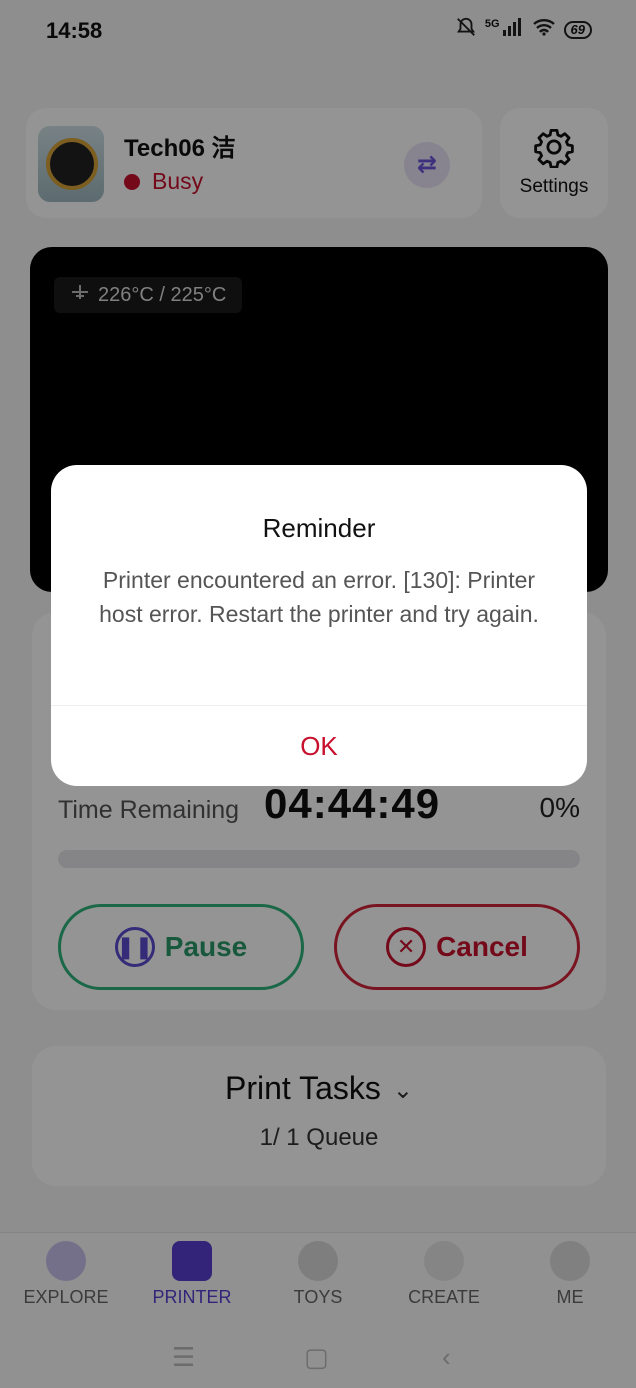 This screenshot has width=636, height=1388. Describe the element at coordinates (319, 597) in the screenshot. I see `dialog-message: Printer encountered an error. [130]` at that location.